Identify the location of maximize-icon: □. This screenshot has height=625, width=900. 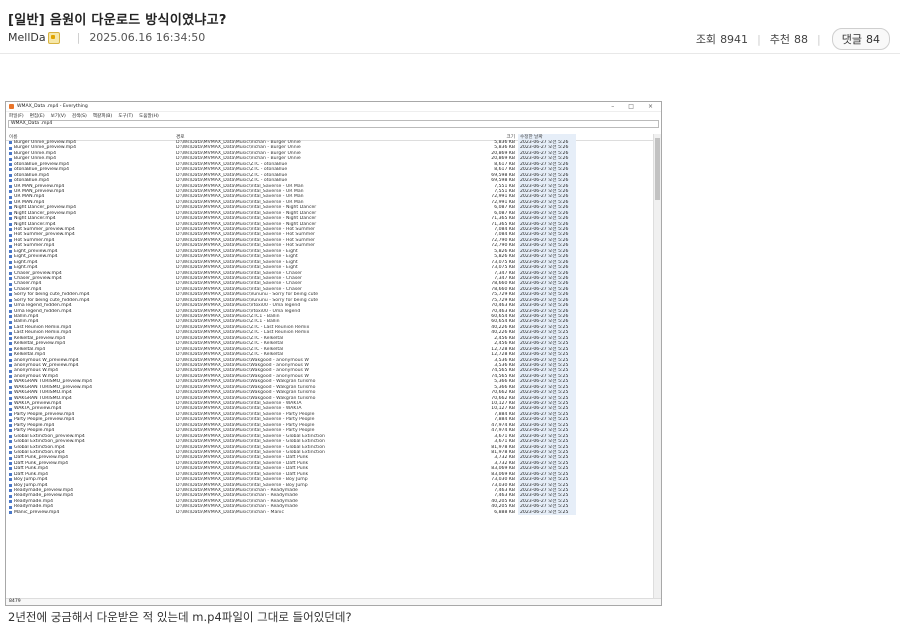
(631, 106).